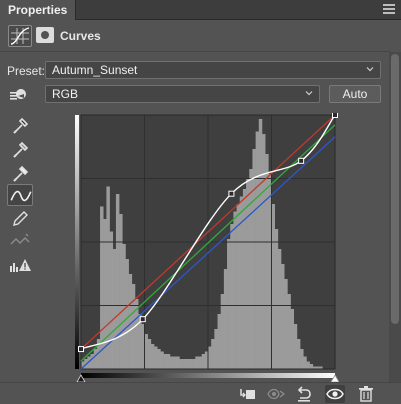 Image resolution: width=401 pixels, height=404 pixels. Describe the element at coordinates (366, 394) in the screenshot. I see `trash-icon` at that location.